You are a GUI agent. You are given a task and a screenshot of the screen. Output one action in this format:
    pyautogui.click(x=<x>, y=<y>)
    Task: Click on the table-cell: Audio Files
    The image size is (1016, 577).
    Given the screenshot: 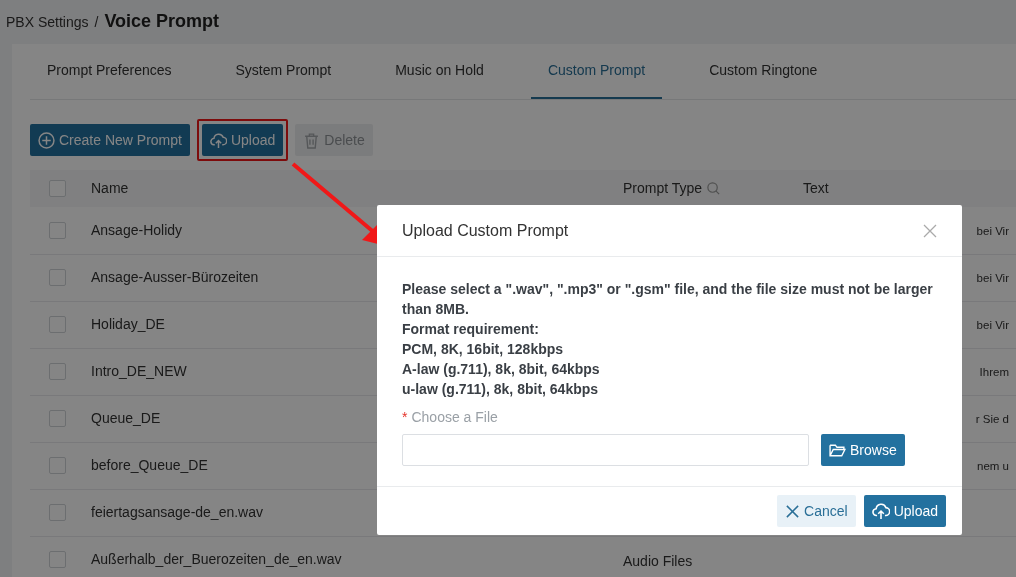 What is the action you would take?
    pyautogui.click(x=658, y=561)
    